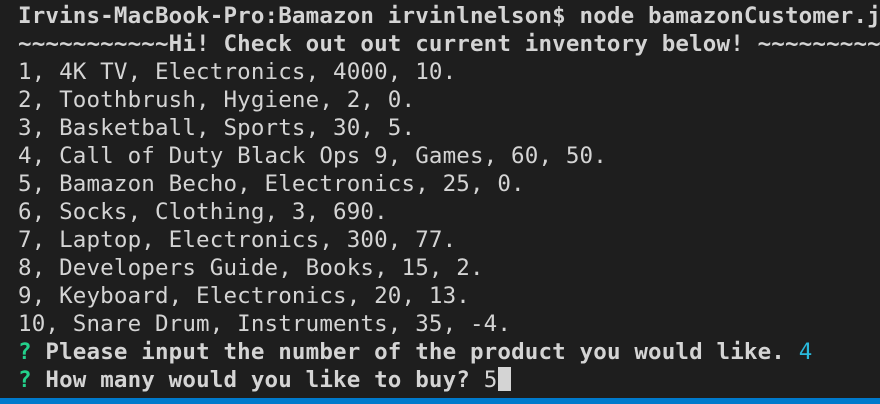 The height and width of the screenshot is (404, 880). What do you see at coordinates (217, 128) in the screenshot?
I see `product-row: 3, Basketball, Sports, 30, 5.` at bounding box center [217, 128].